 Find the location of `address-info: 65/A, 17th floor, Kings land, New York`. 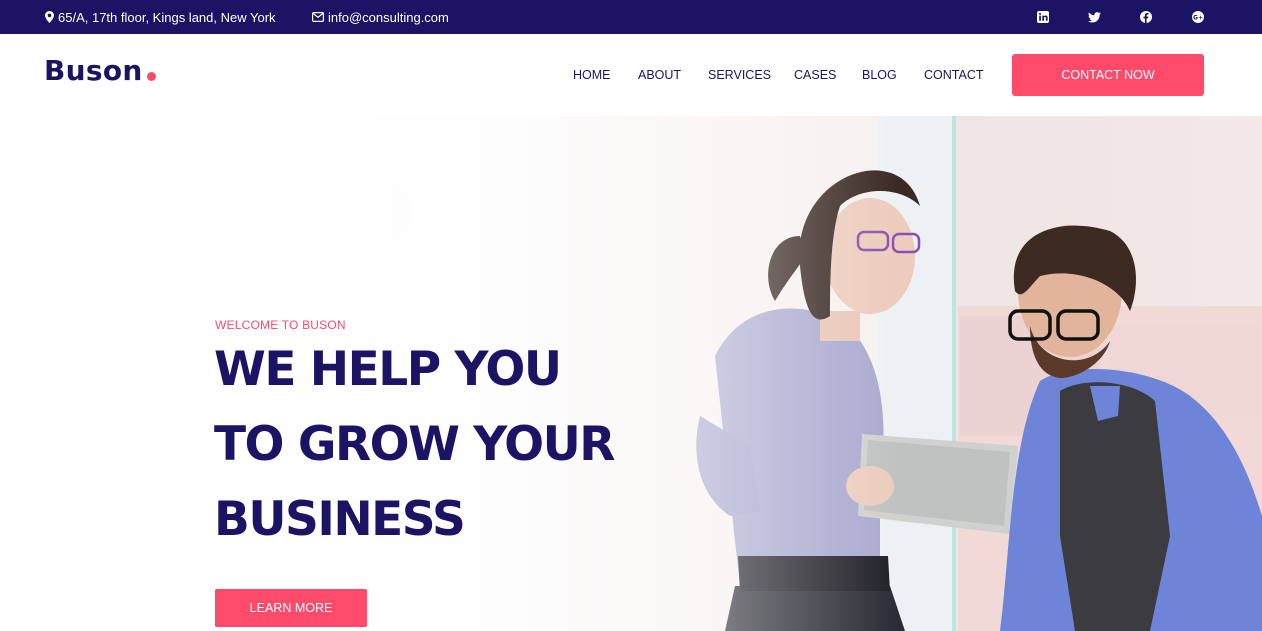

address-info: 65/A, 17th floor, Kings land, New York is located at coordinates (160, 17).